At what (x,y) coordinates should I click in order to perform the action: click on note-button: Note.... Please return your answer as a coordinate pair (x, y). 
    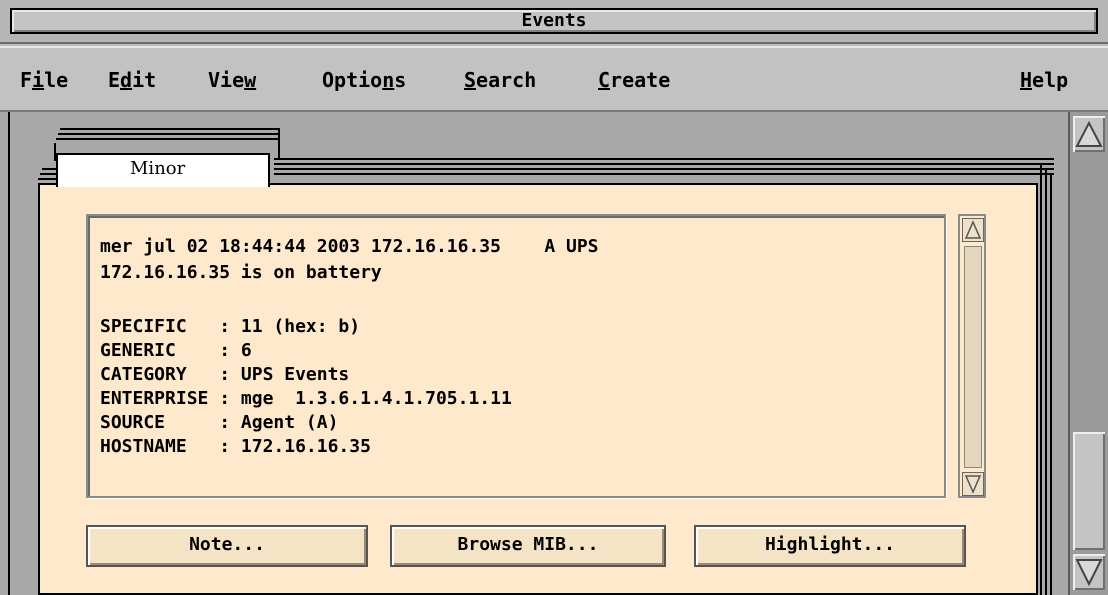
    Looking at the image, I should click on (227, 546).